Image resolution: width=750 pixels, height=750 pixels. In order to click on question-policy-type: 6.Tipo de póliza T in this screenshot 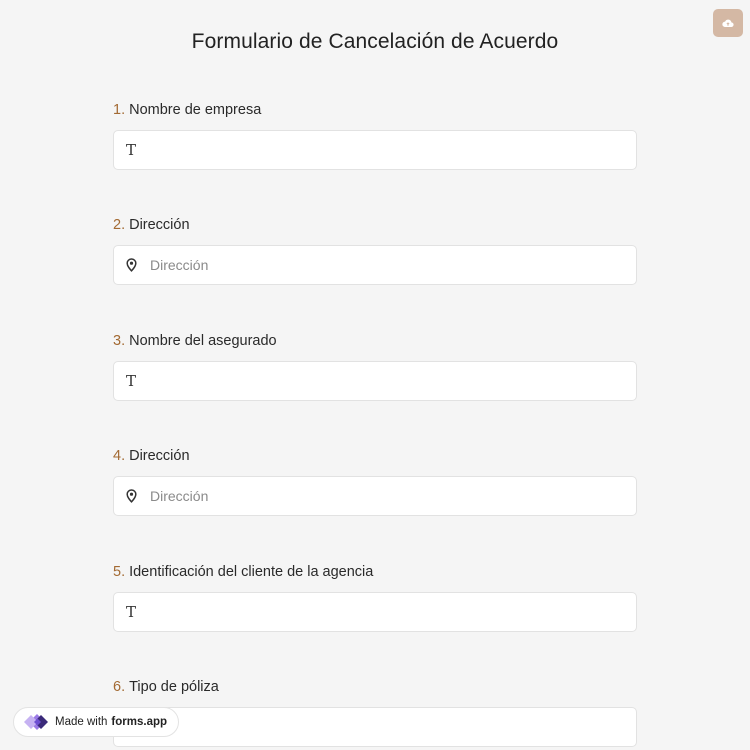, I will do `click(375, 712)`.